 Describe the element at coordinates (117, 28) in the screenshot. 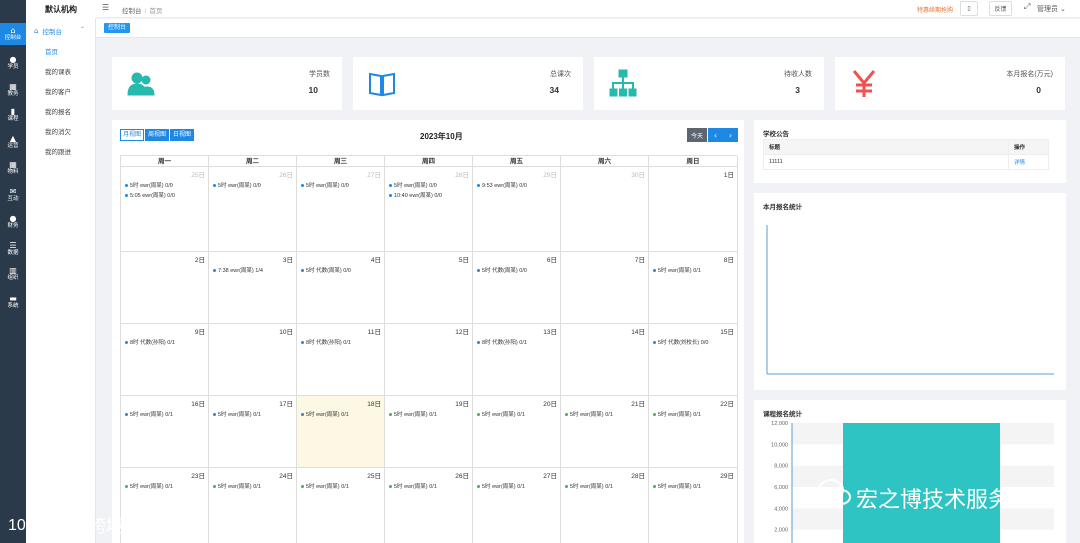

I see `tab-console: 控制台` at that location.